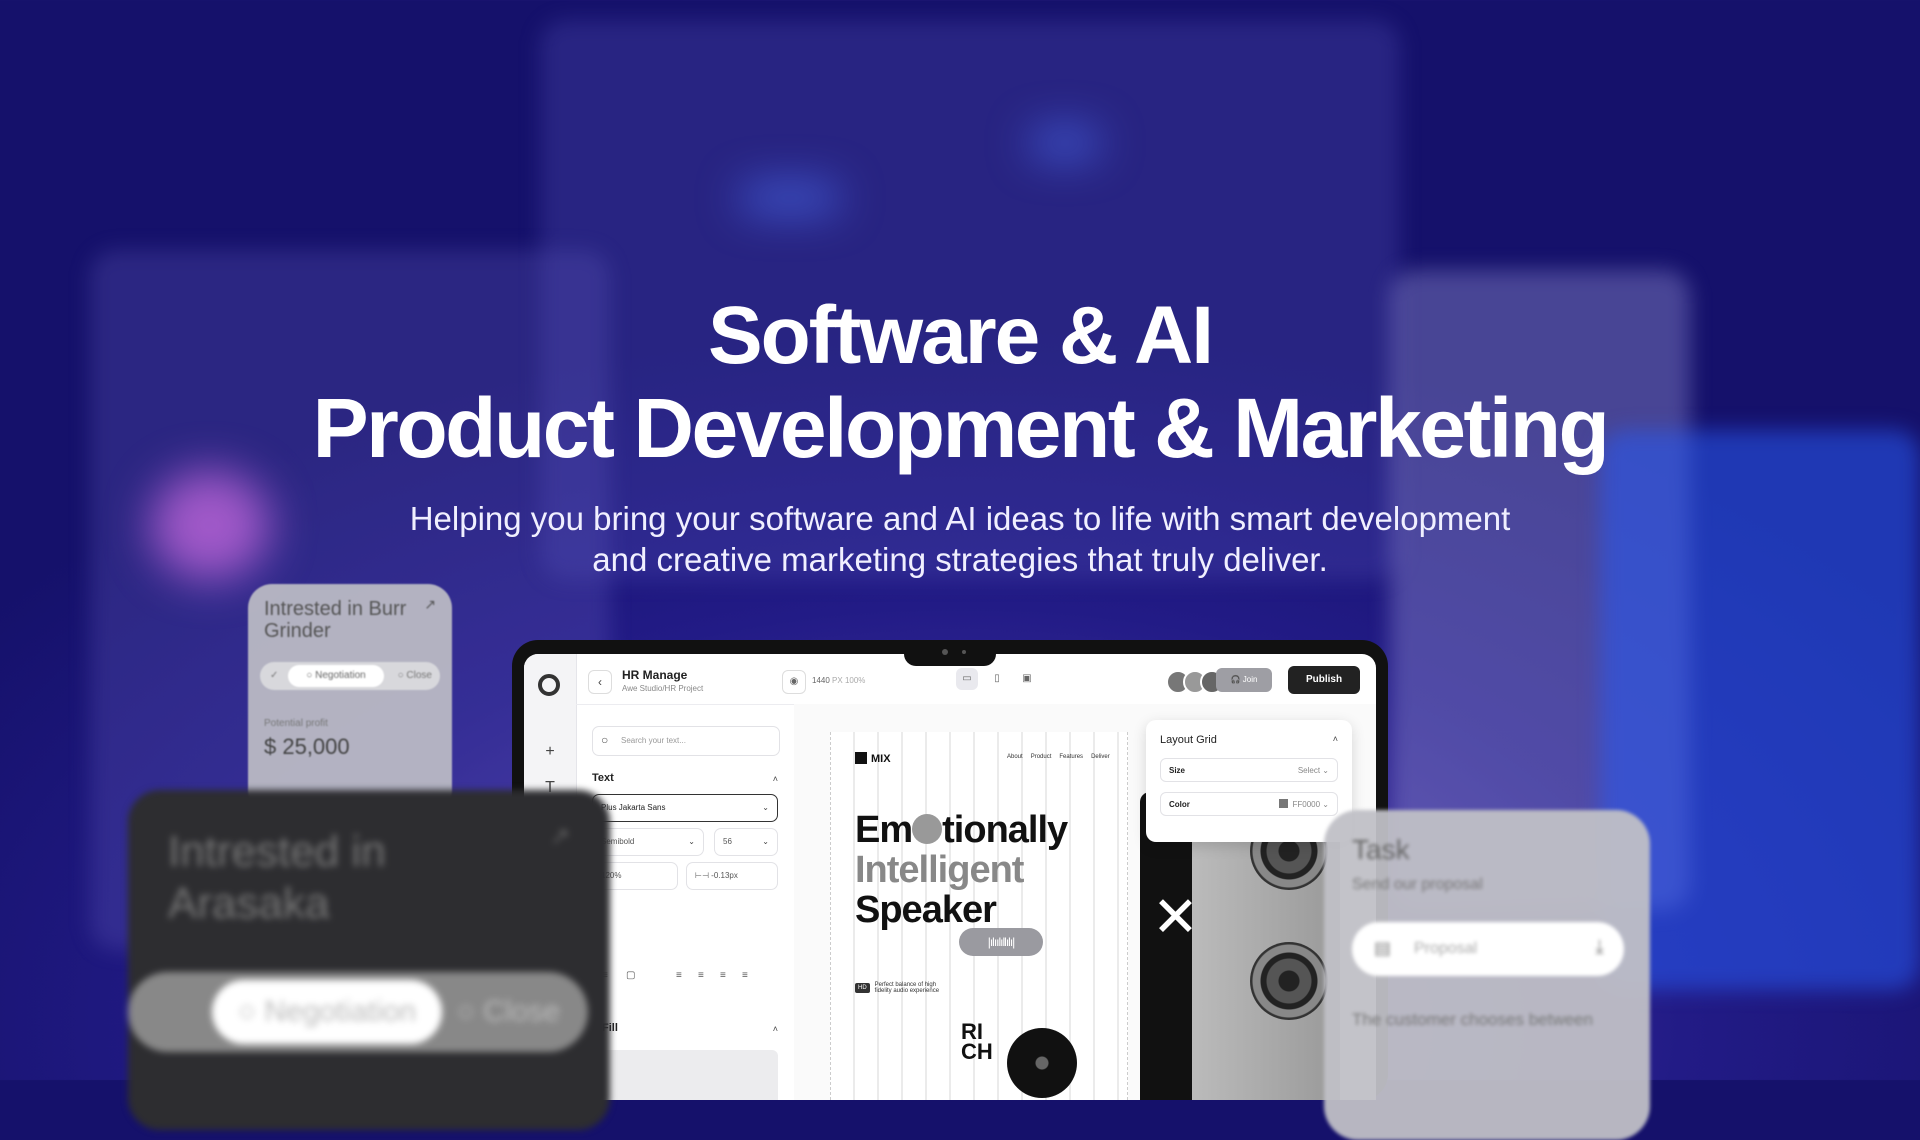 This screenshot has width=1920, height=1140. Describe the element at coordinates (603, 778) in the screenshot. I see `text-section-title: Text` at that location.